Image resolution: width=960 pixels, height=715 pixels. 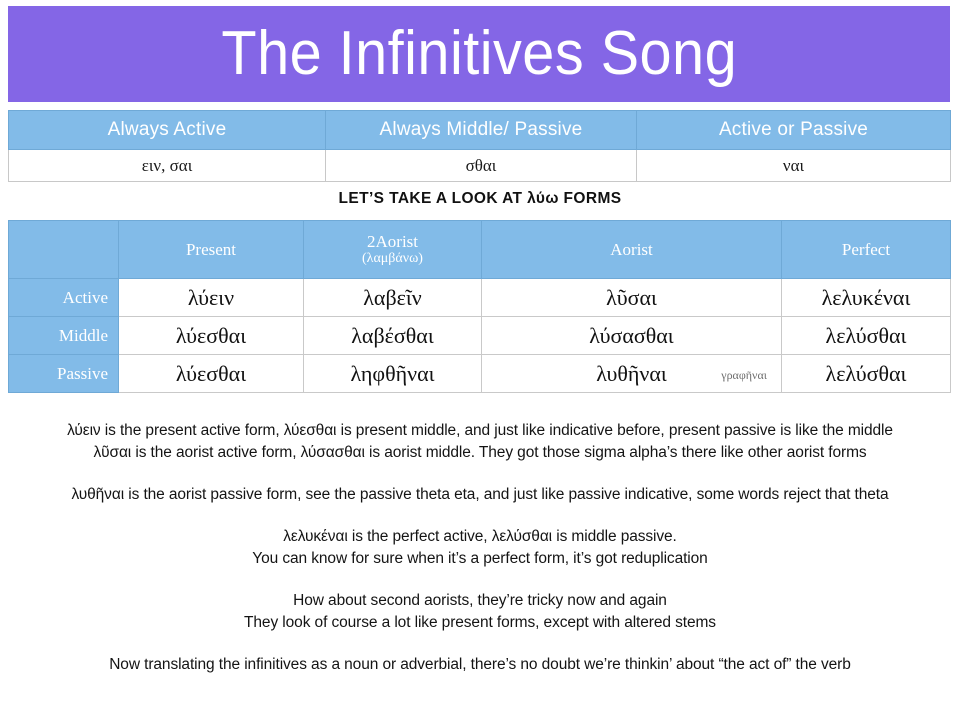 I want to click on title-banner: The Infinitives Song, so click(x=479, y=54).